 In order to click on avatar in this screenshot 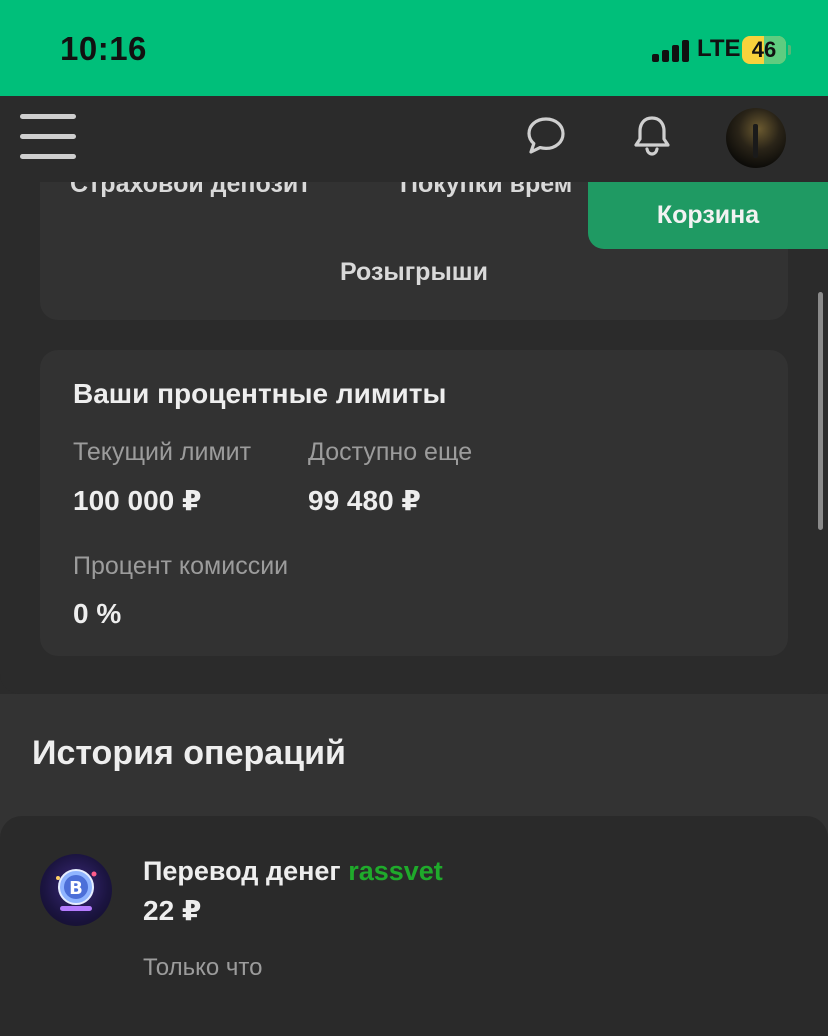, I will do `click(756, 138)`.